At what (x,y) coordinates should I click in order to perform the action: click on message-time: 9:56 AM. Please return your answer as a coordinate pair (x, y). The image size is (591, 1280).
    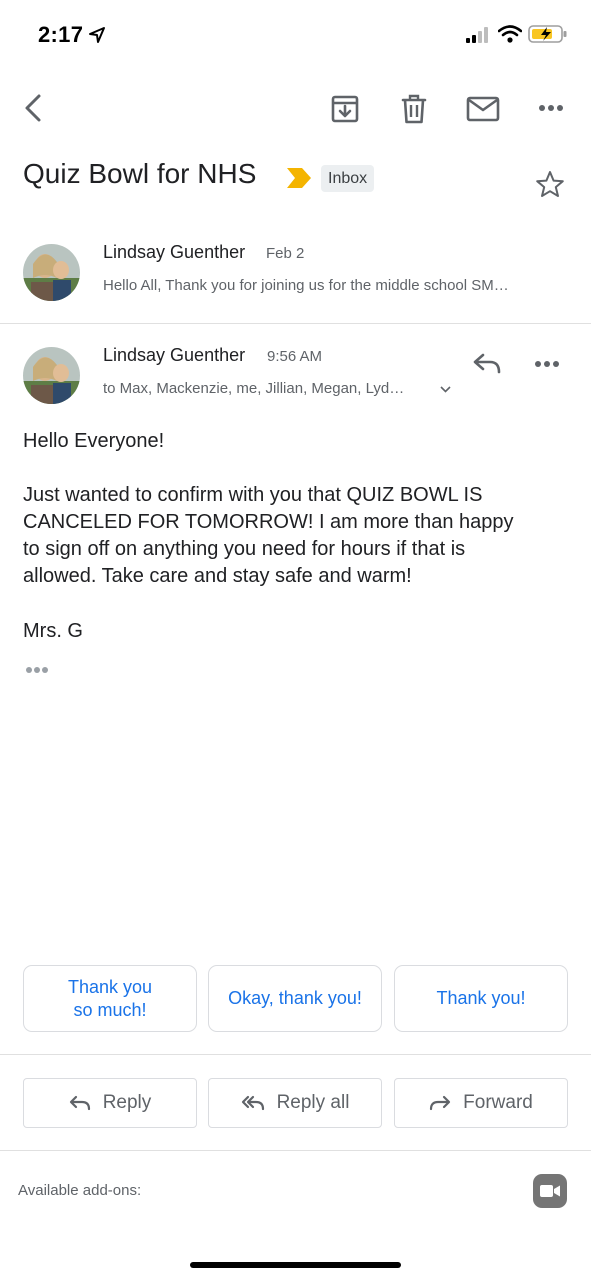
    Looking at the image, I should click on (295, 356).